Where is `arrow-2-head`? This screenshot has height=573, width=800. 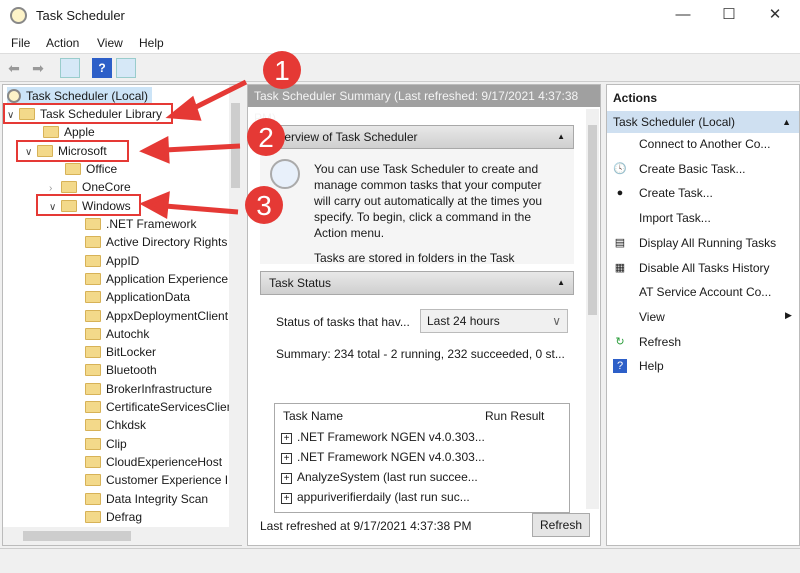 arrow-2-head is located at coordinates (154, 149).